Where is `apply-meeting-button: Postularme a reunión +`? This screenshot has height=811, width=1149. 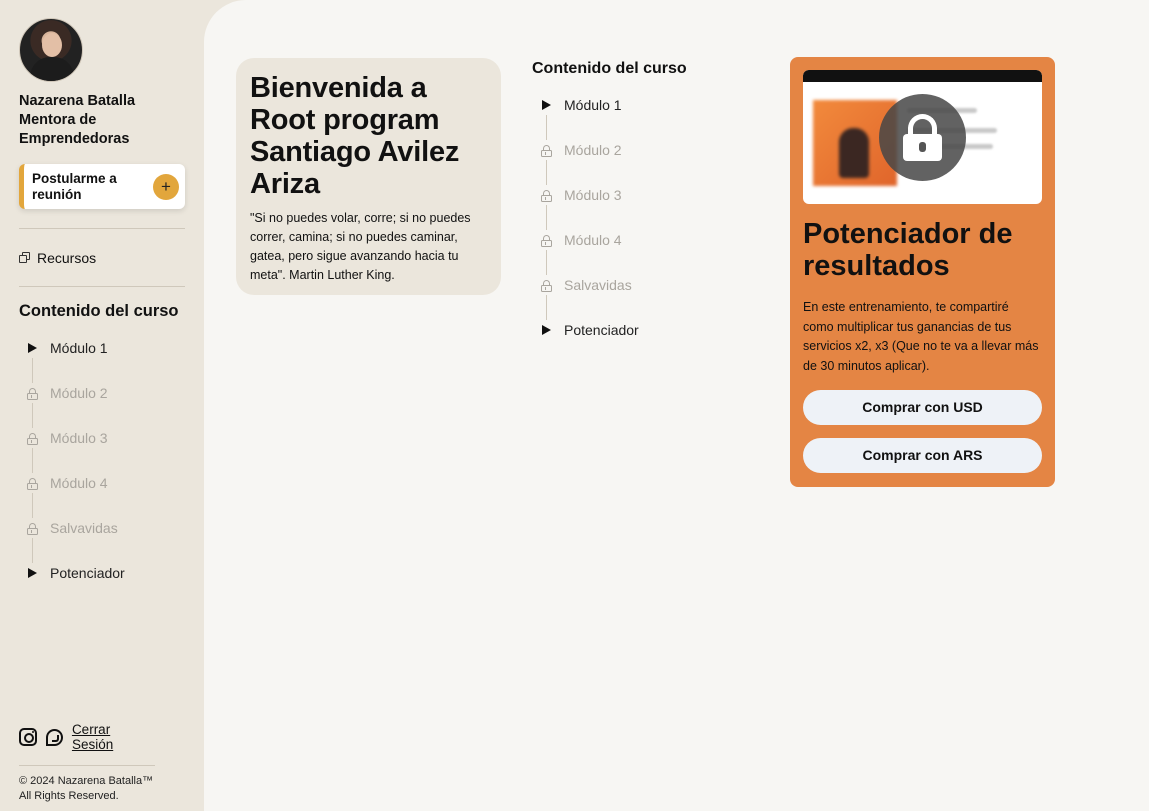
apply-meeting-button: Postularme a reunión + is located at coordinates (102, 186).